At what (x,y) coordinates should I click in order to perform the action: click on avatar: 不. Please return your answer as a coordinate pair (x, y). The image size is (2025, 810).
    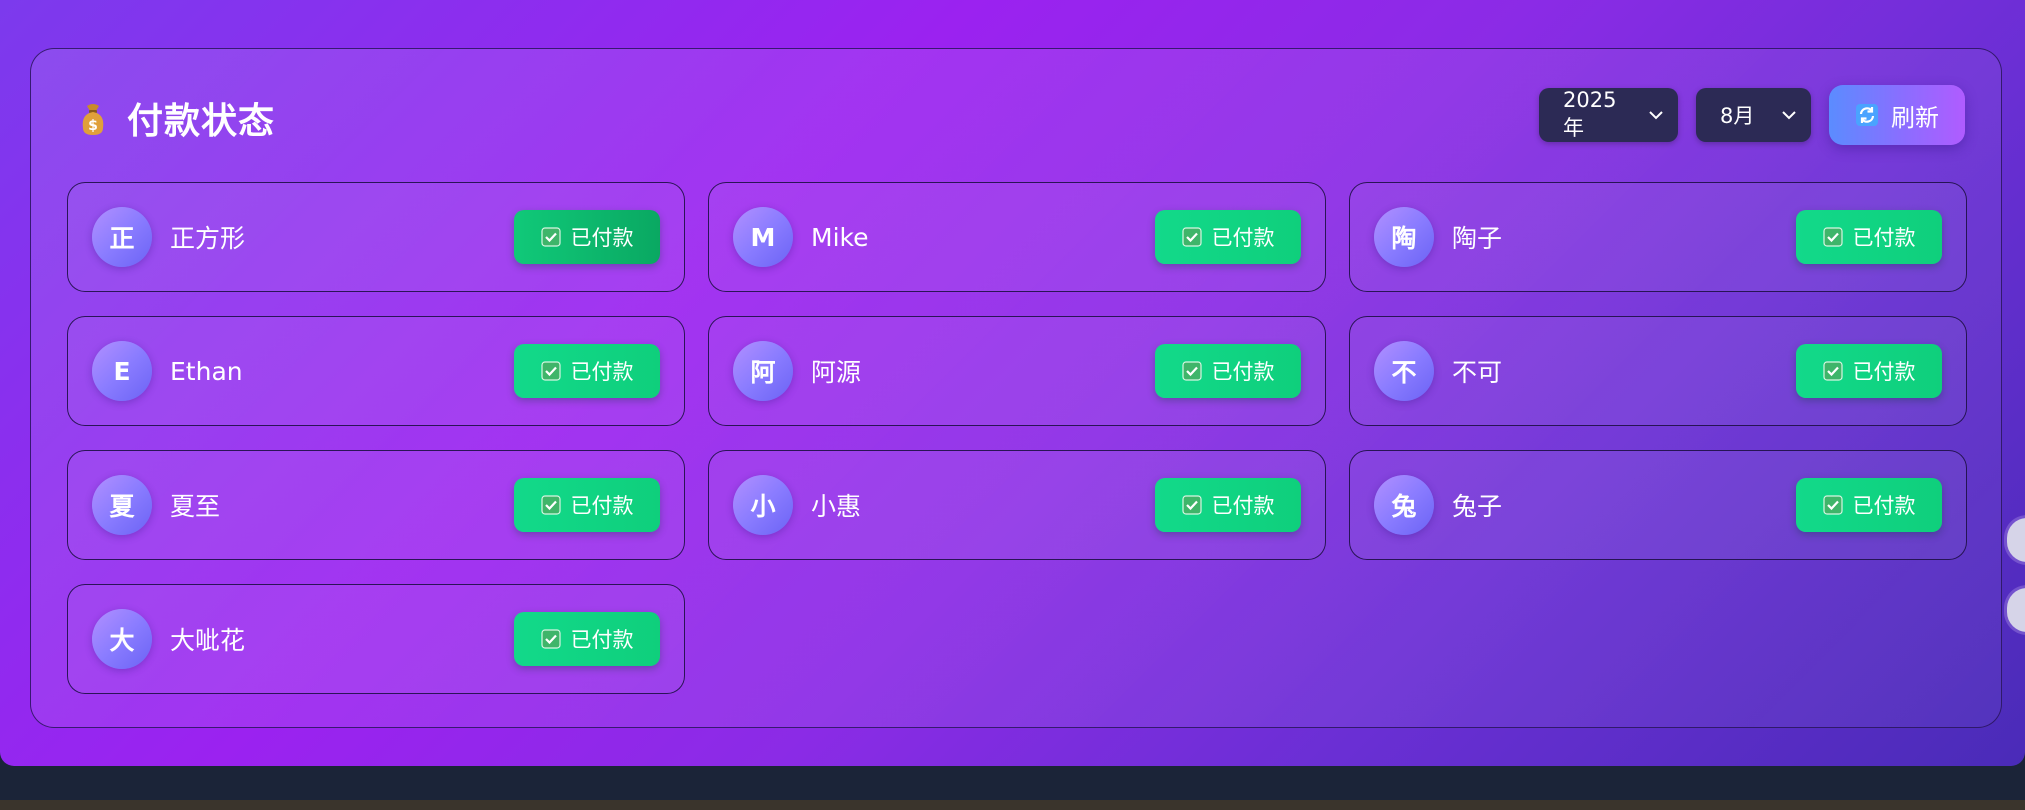
    Looking at the image, I should click on (1404, 371).